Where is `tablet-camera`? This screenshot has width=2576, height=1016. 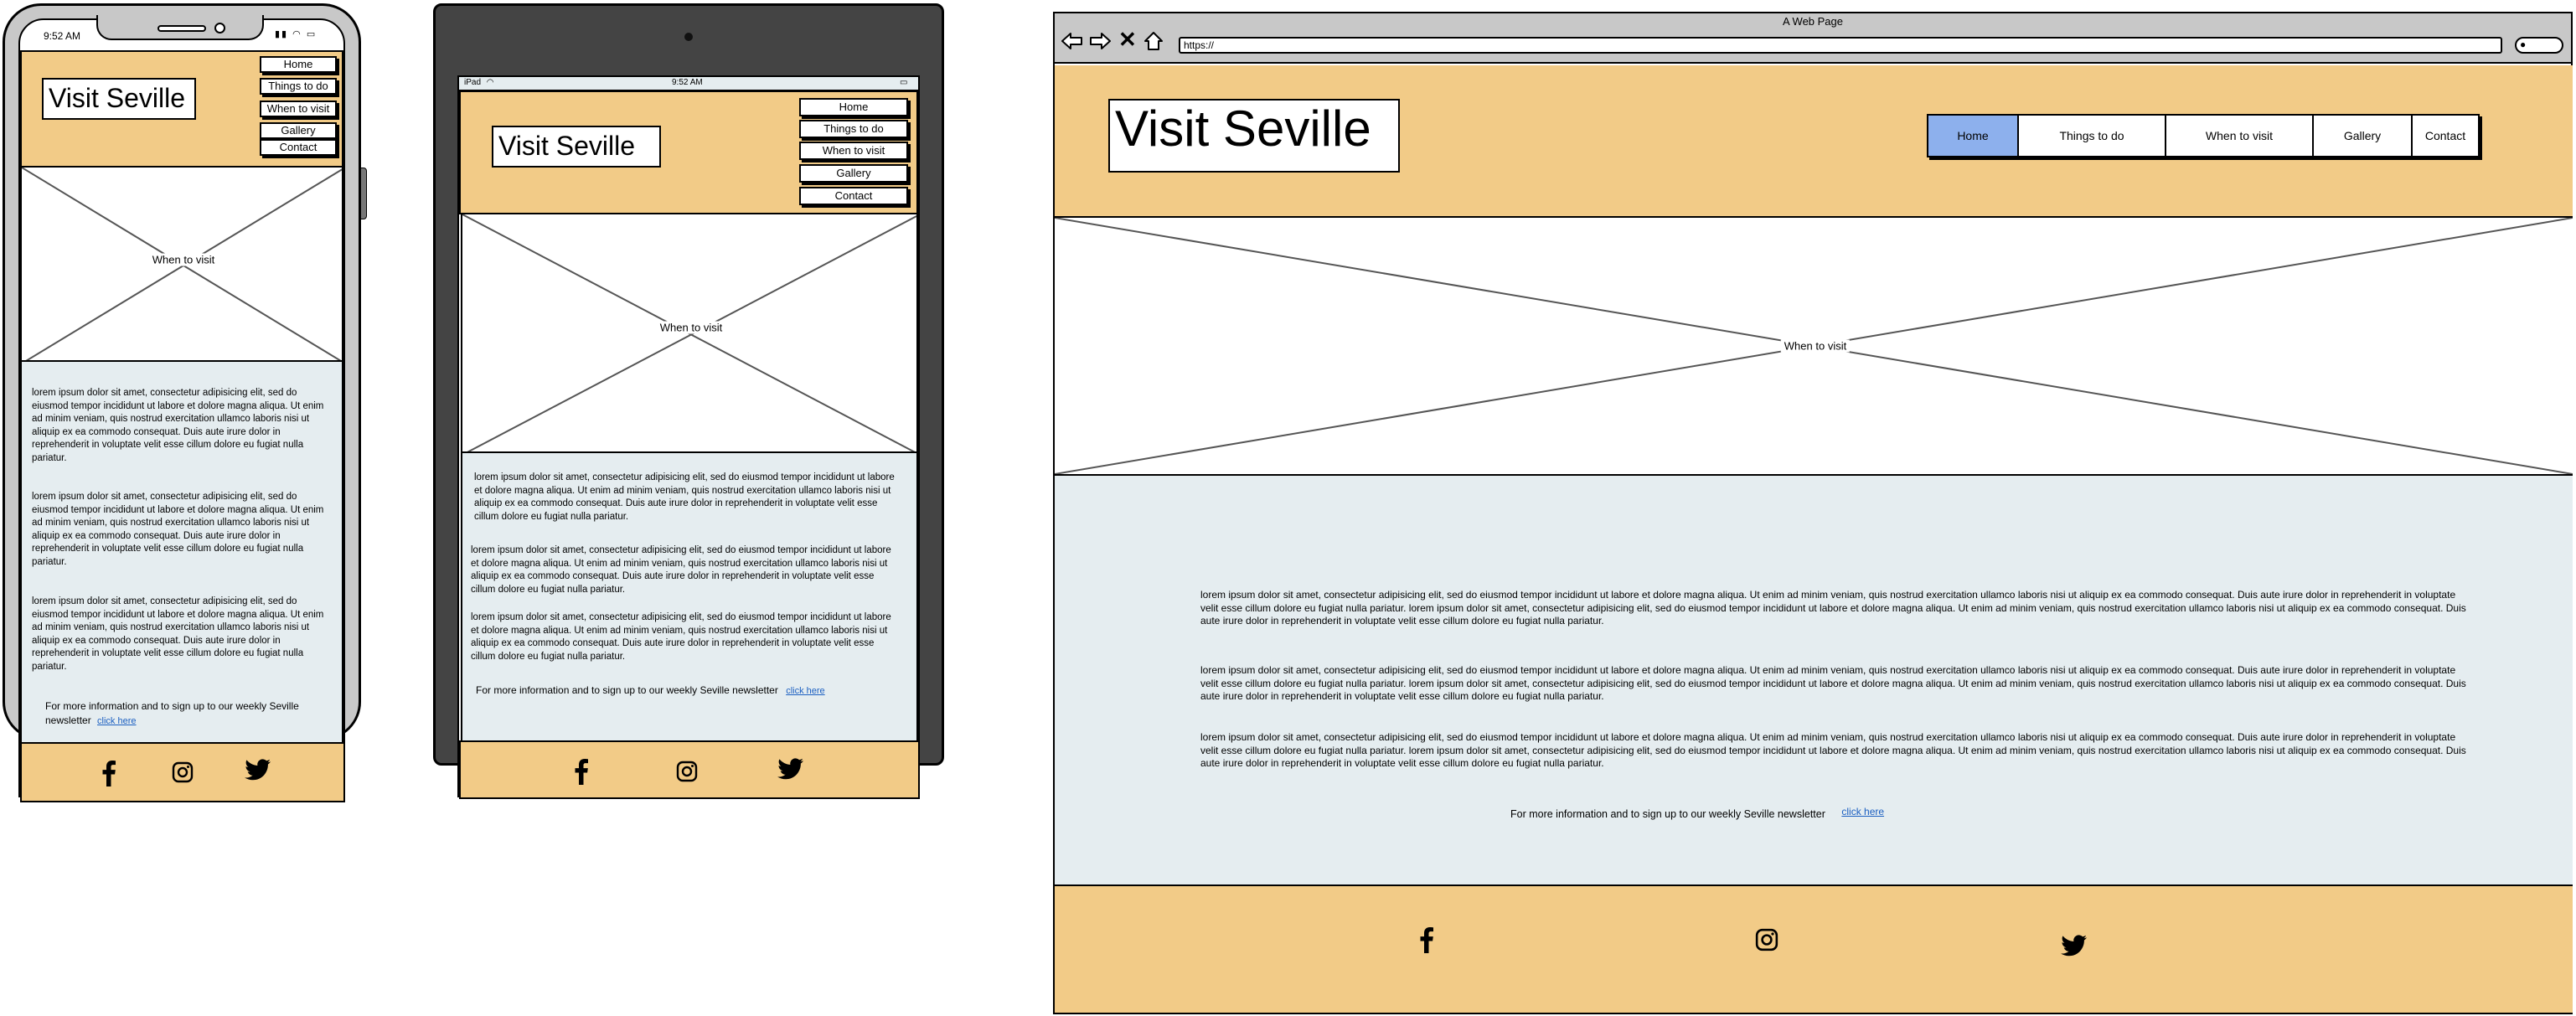 tablet-camera is located at coordinates (688, 37).